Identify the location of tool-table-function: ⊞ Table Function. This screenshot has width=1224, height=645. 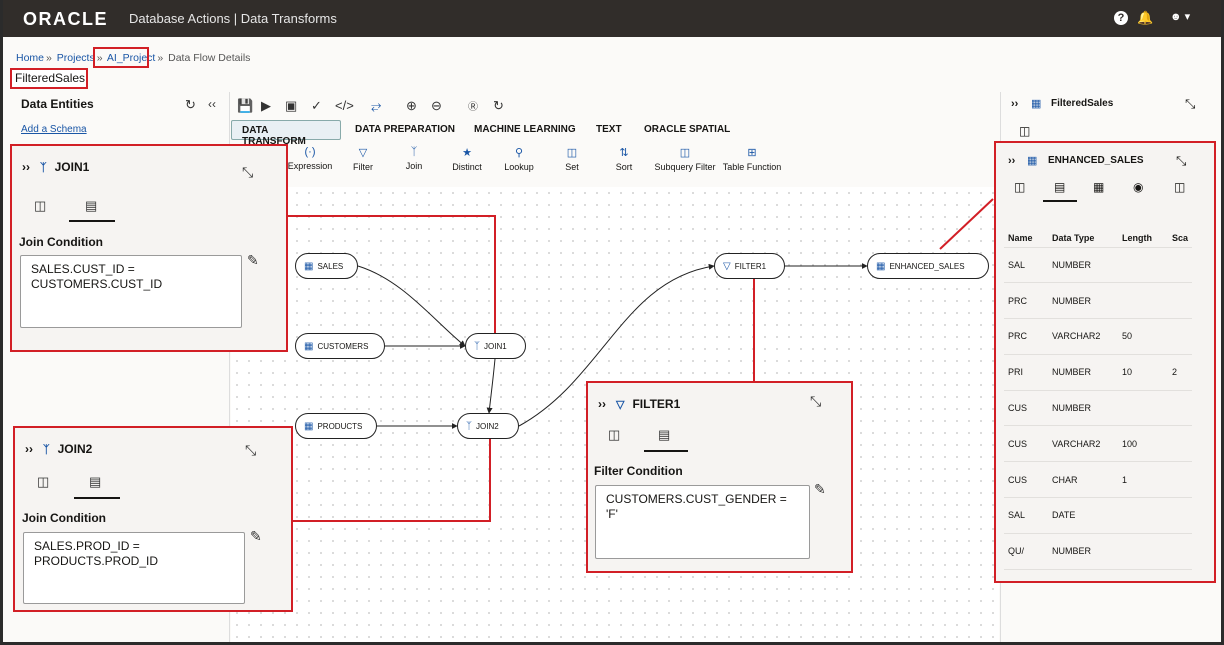
(752, 159).